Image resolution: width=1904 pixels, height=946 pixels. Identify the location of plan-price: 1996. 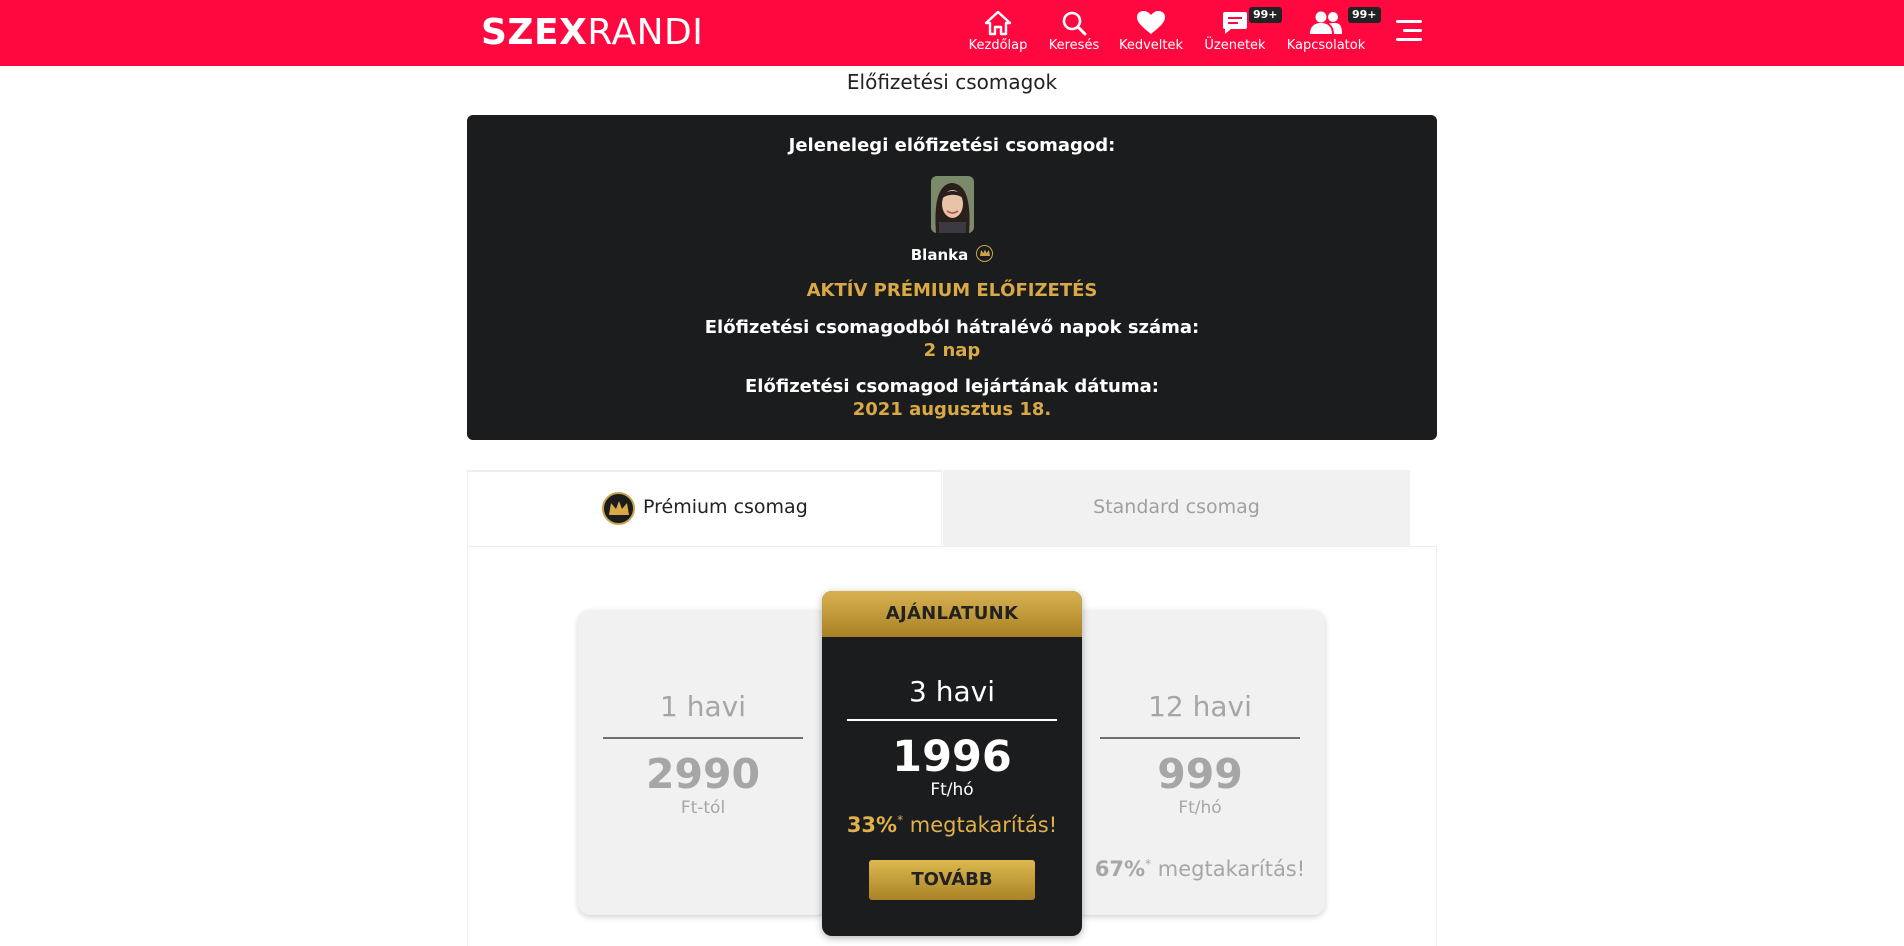
(952, 757).